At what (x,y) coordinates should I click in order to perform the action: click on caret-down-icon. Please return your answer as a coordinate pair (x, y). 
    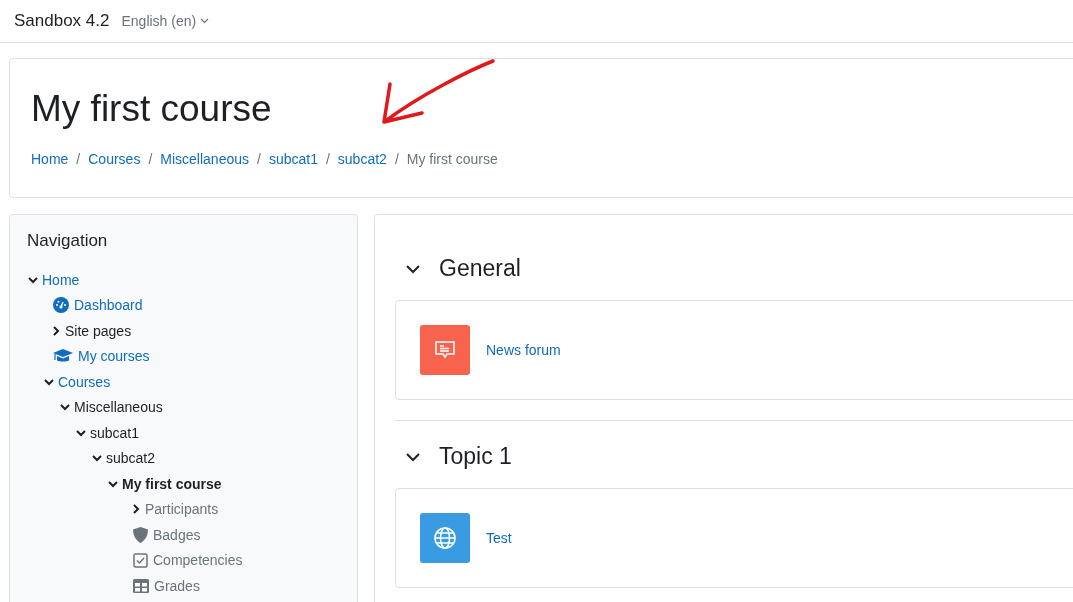
    Looking at the image, I should click on (205, 21).